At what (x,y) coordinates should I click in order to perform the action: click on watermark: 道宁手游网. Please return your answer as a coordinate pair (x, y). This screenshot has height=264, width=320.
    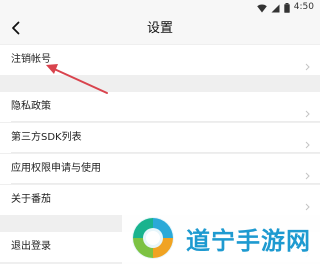
    Looking at the image, I should click on (221, 238).